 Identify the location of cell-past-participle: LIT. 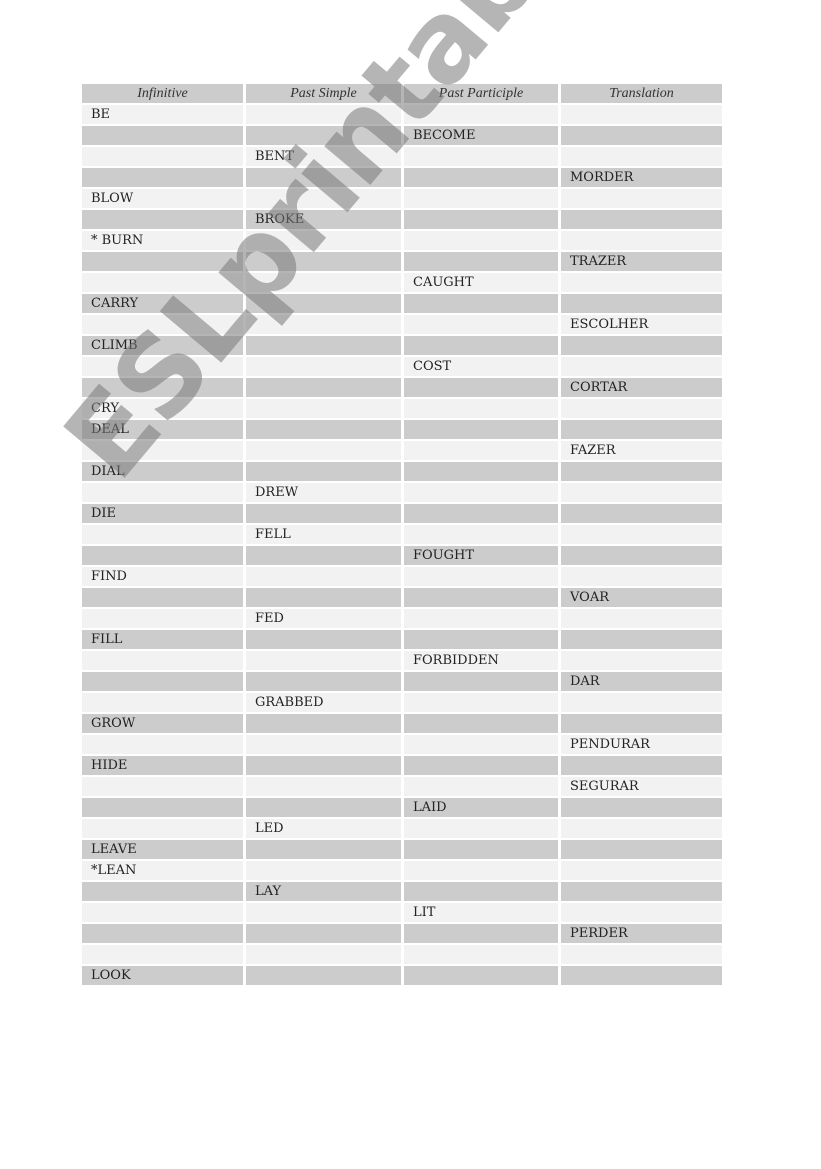
(481, 913).